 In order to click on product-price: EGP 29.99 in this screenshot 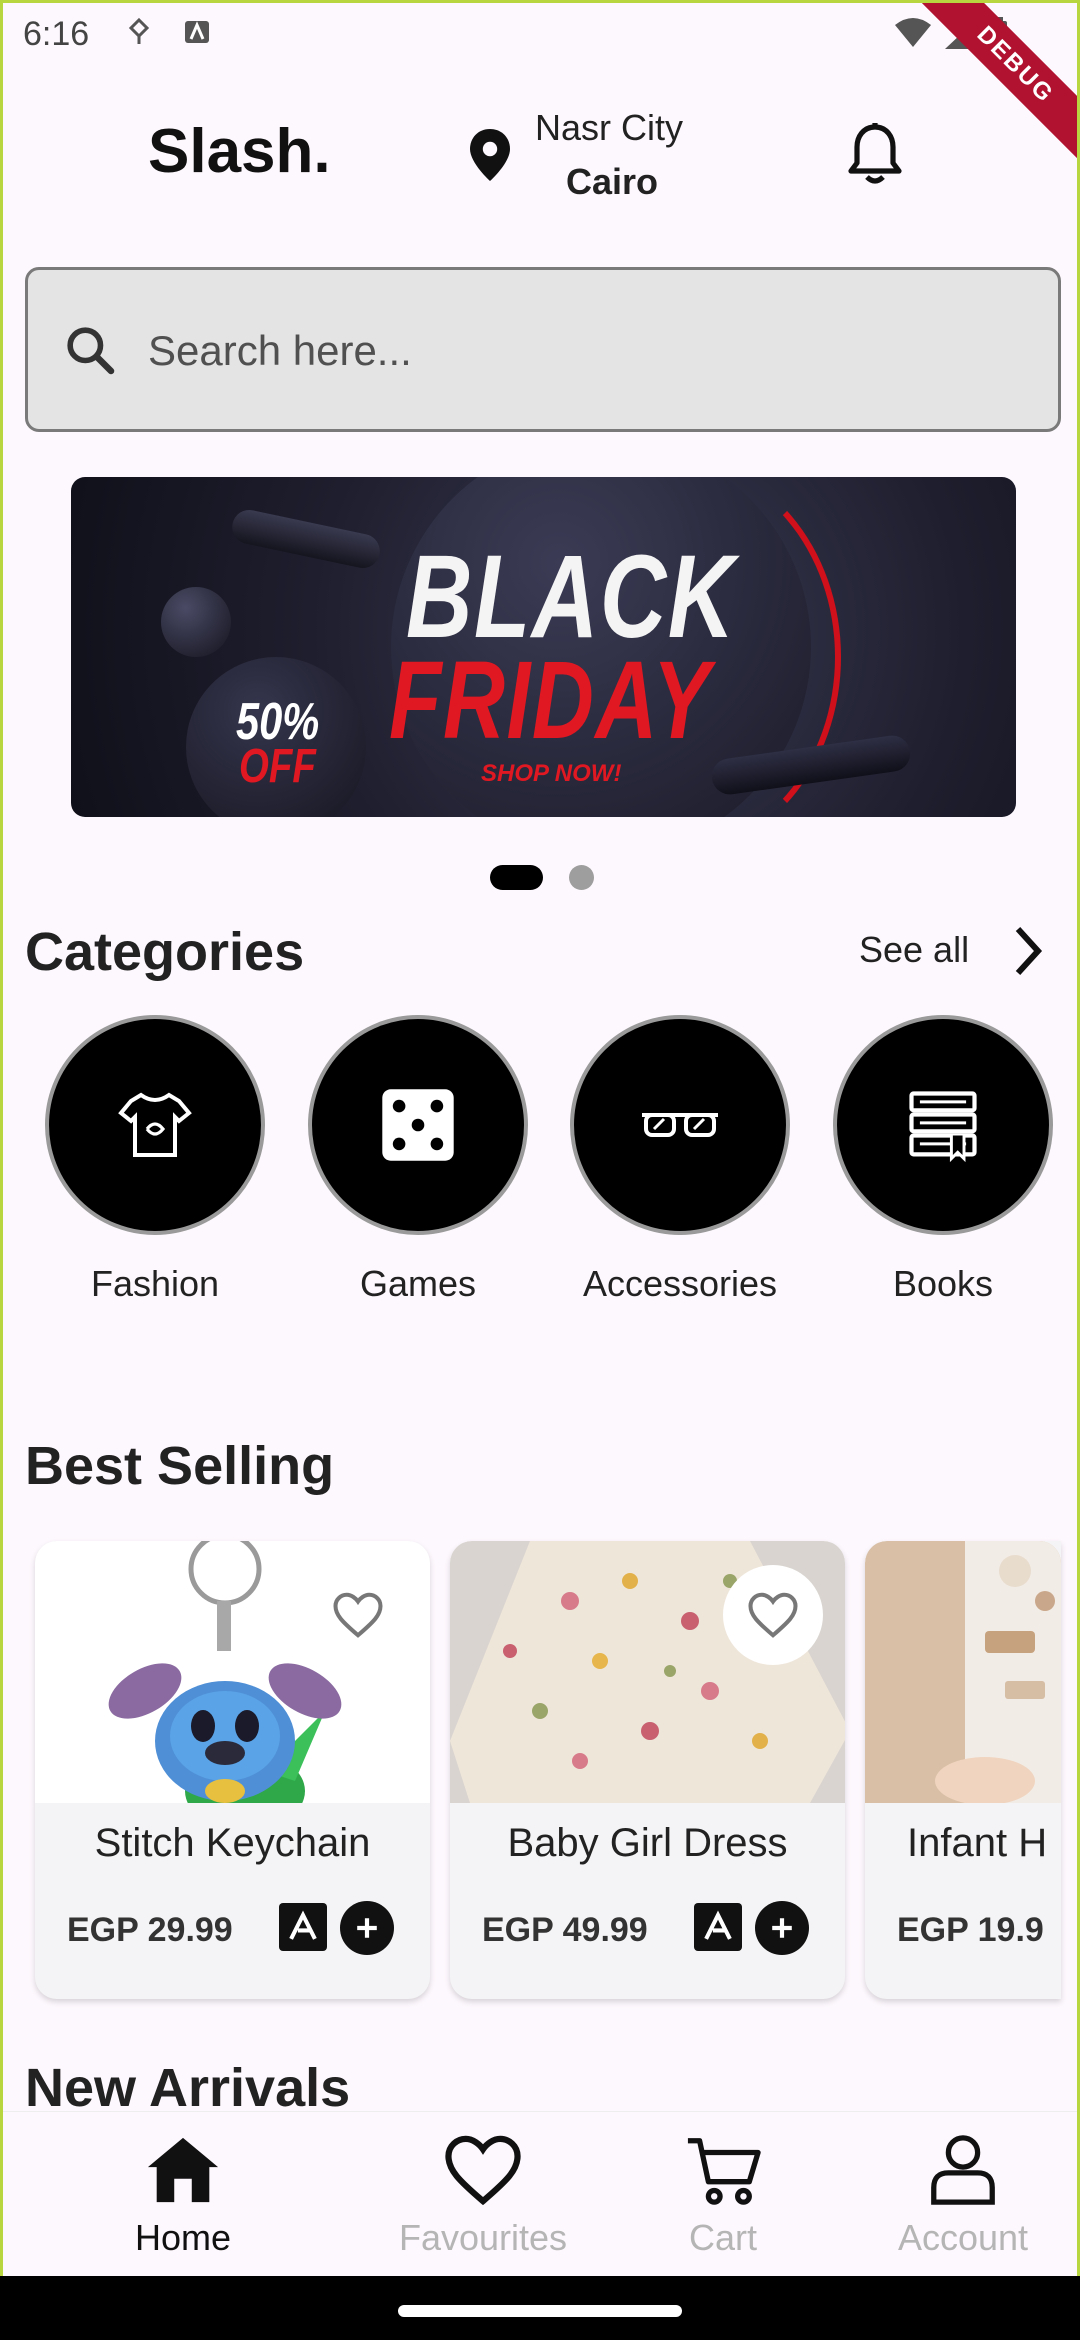, I will do `click(150, 1930)`.